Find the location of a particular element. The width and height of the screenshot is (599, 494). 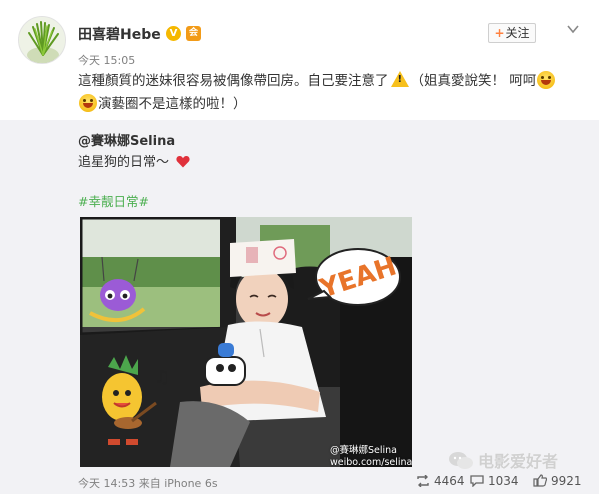

like-count: 9921 is located at coordinates (566, 481).